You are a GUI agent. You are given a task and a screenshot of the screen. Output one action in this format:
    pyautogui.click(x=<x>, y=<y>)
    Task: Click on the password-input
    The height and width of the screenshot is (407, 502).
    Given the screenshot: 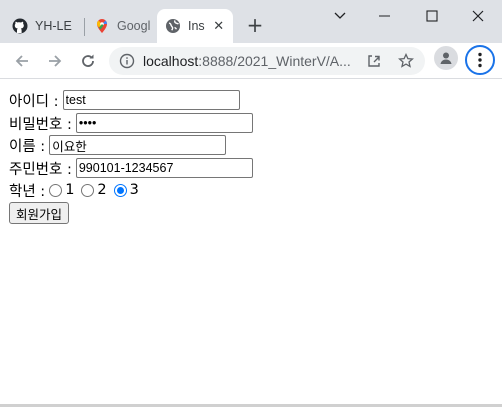 What is the action you would take?
    pyautogui.click(x=164, y=123)
    